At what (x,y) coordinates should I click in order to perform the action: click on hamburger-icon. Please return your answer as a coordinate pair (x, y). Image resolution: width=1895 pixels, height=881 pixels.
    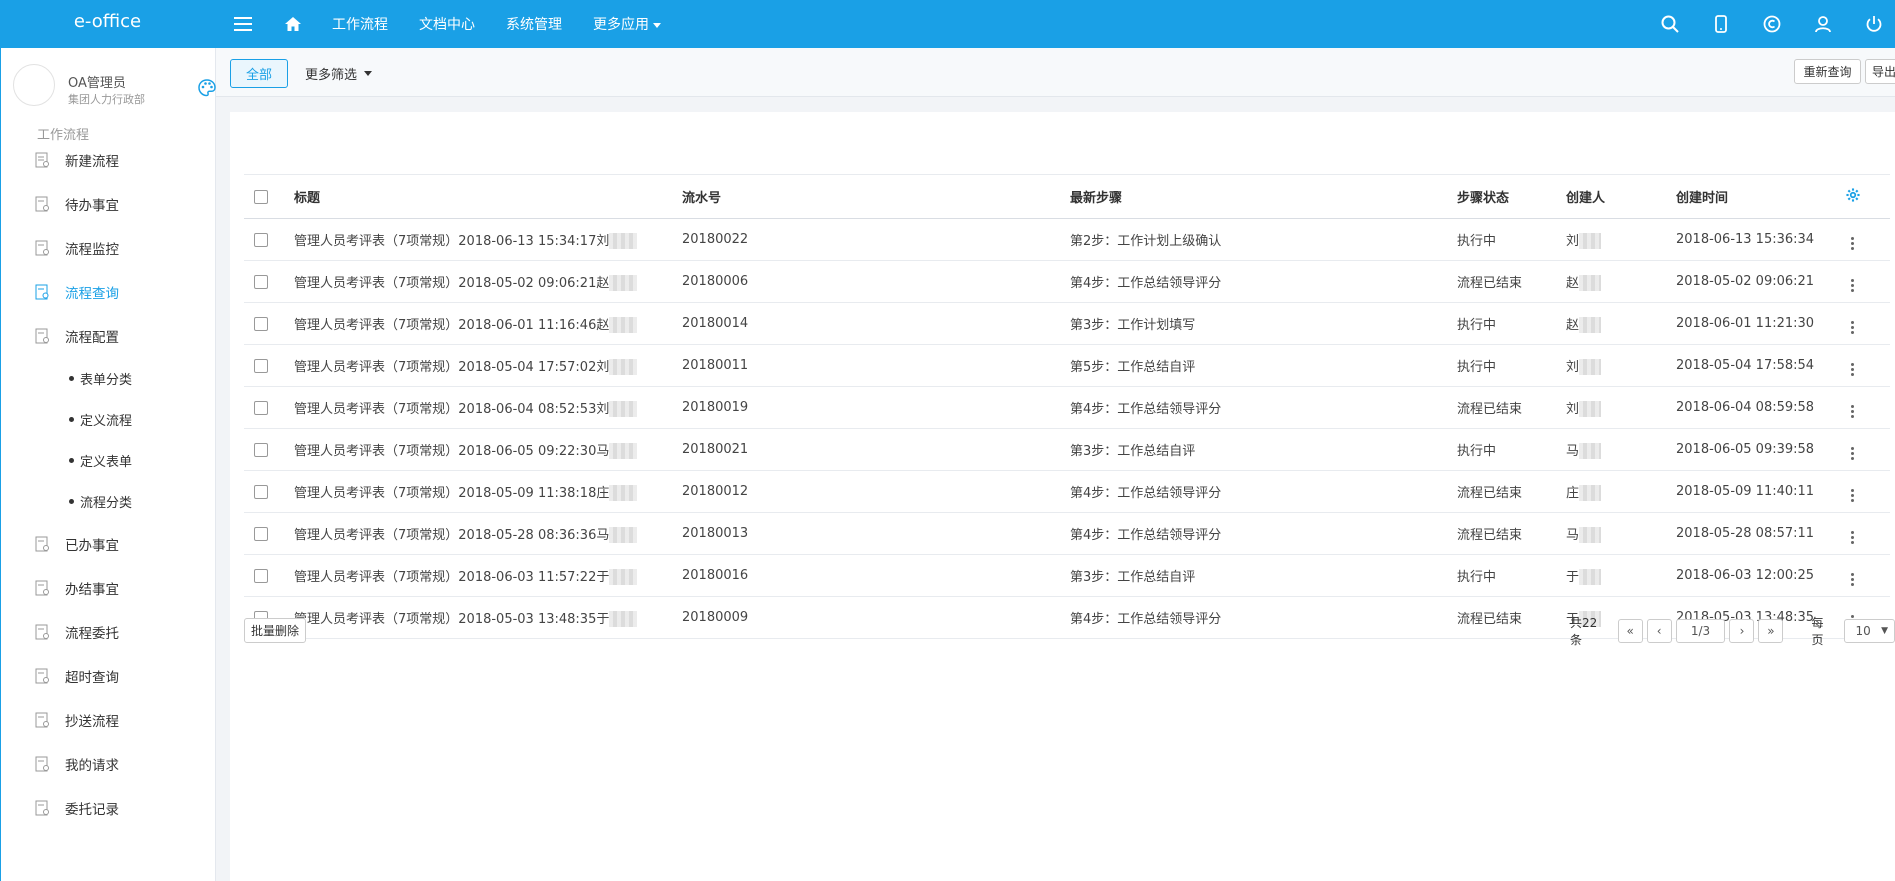
    Looking at the image, I should click on (243, 24).